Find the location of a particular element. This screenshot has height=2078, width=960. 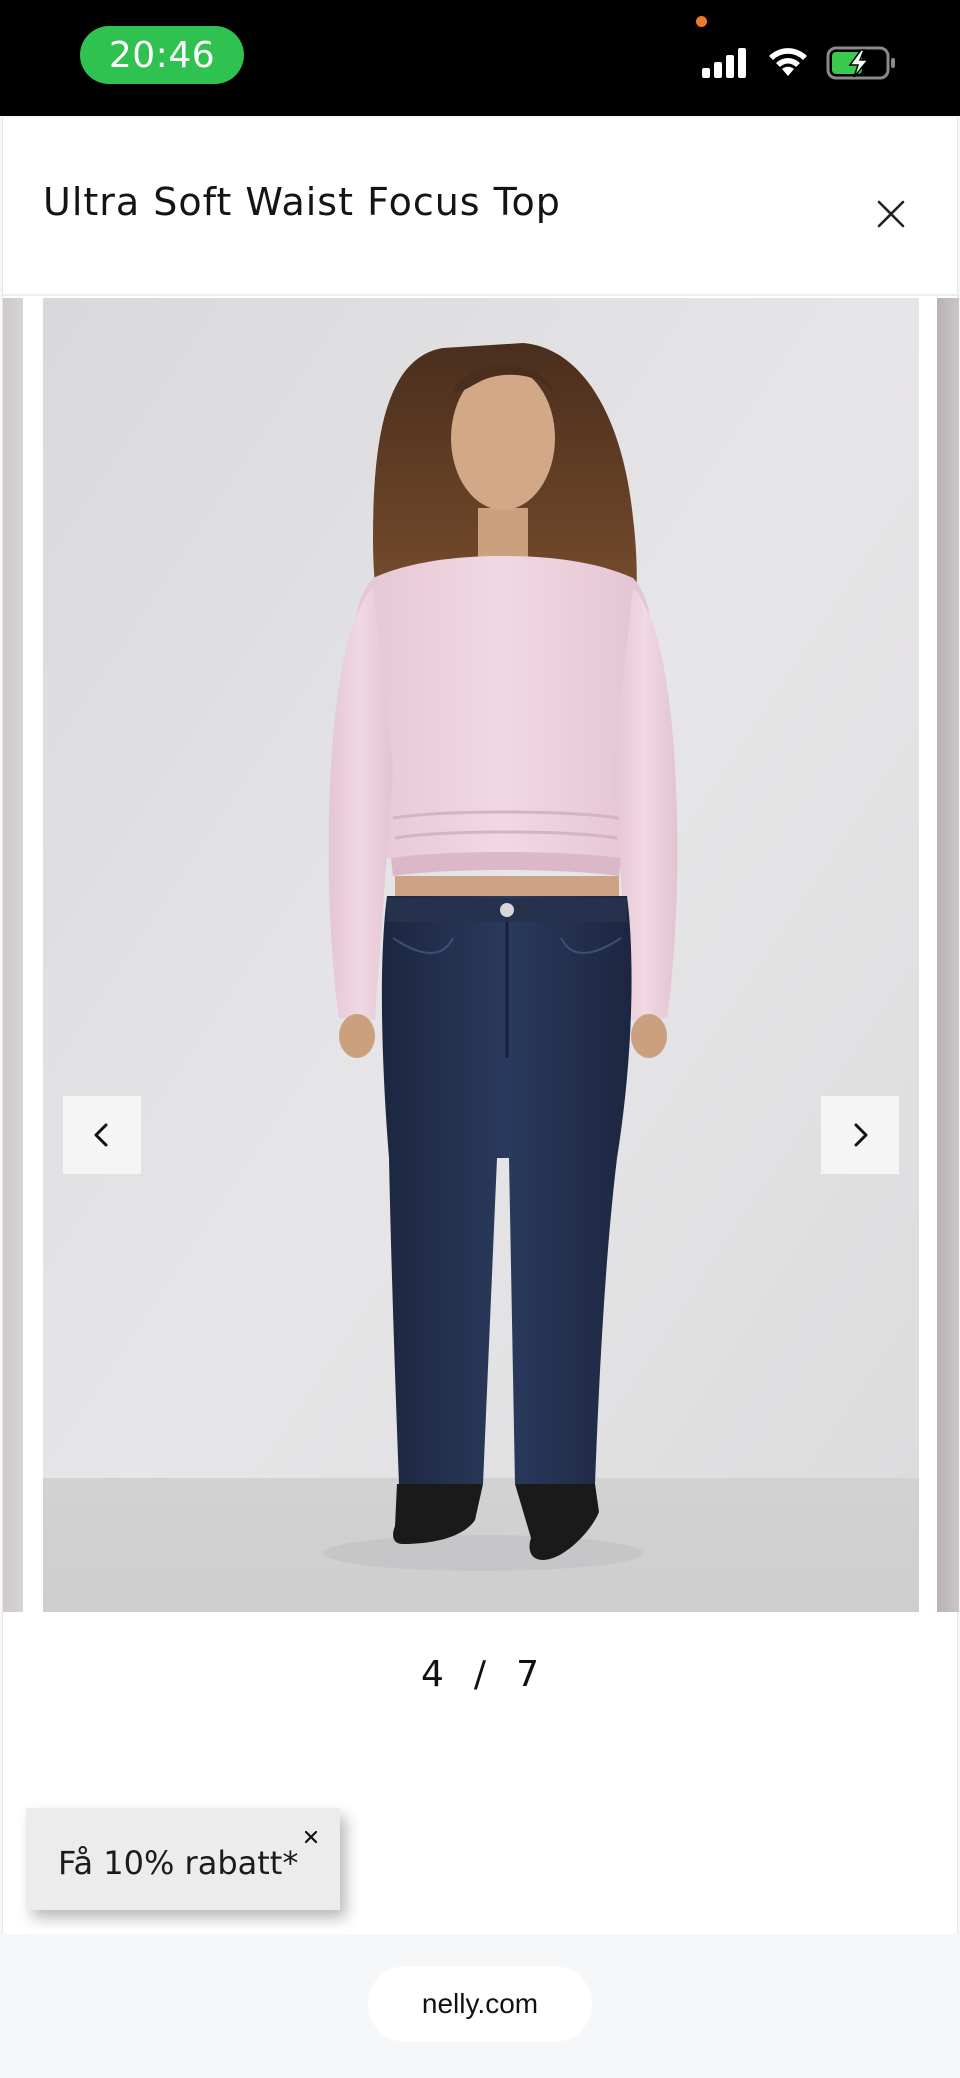

previous-image-button is located at coordinates (102, 1135).